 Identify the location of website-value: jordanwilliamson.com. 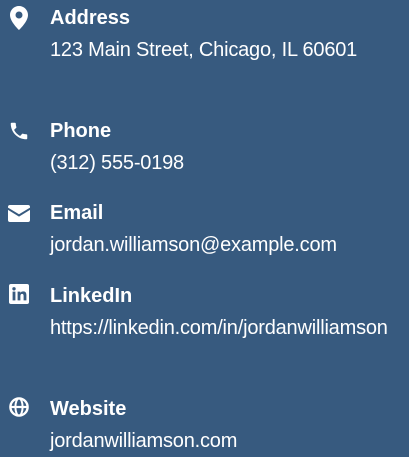
(229, 441).